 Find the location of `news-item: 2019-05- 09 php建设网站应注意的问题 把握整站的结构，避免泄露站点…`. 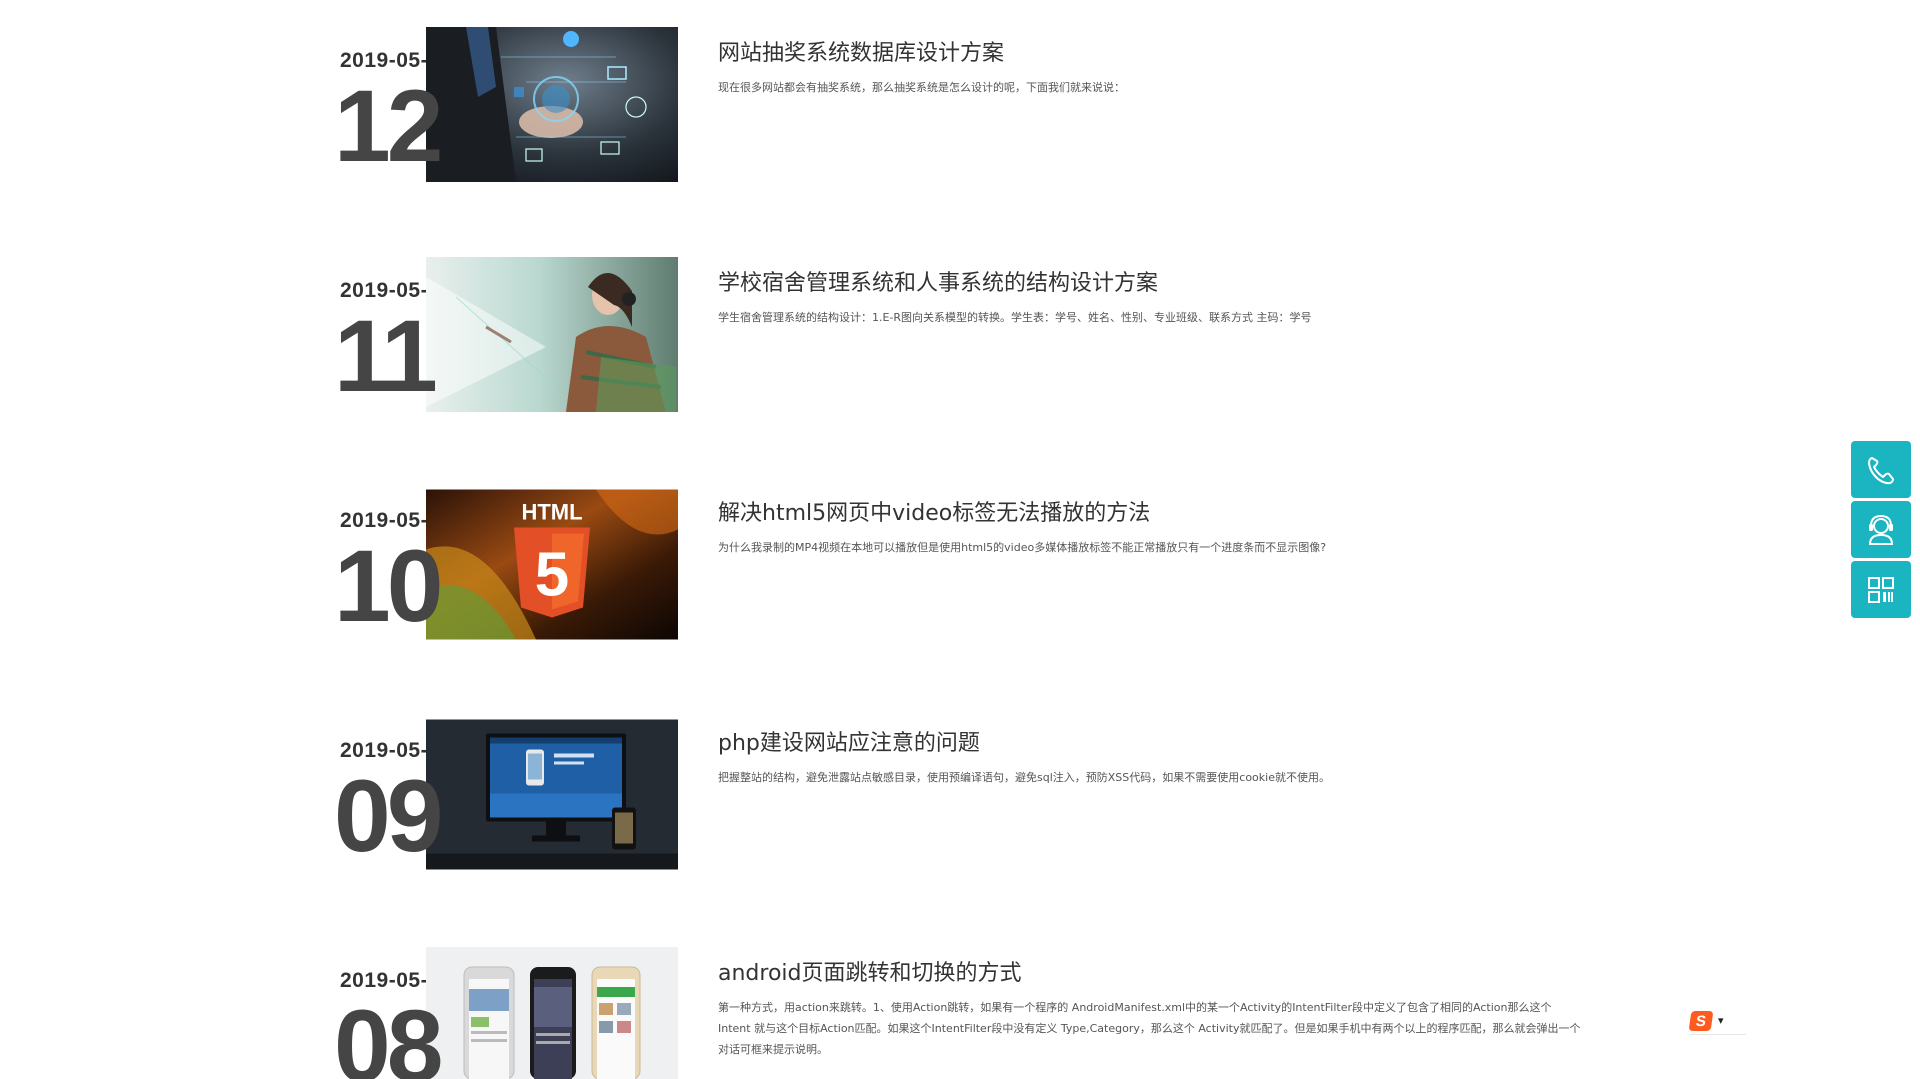

news-item: 2019-05- 09 php建设网站应注意的问题 把握整站的结构，避免泄露站点… is located at coordinates (960, 794).